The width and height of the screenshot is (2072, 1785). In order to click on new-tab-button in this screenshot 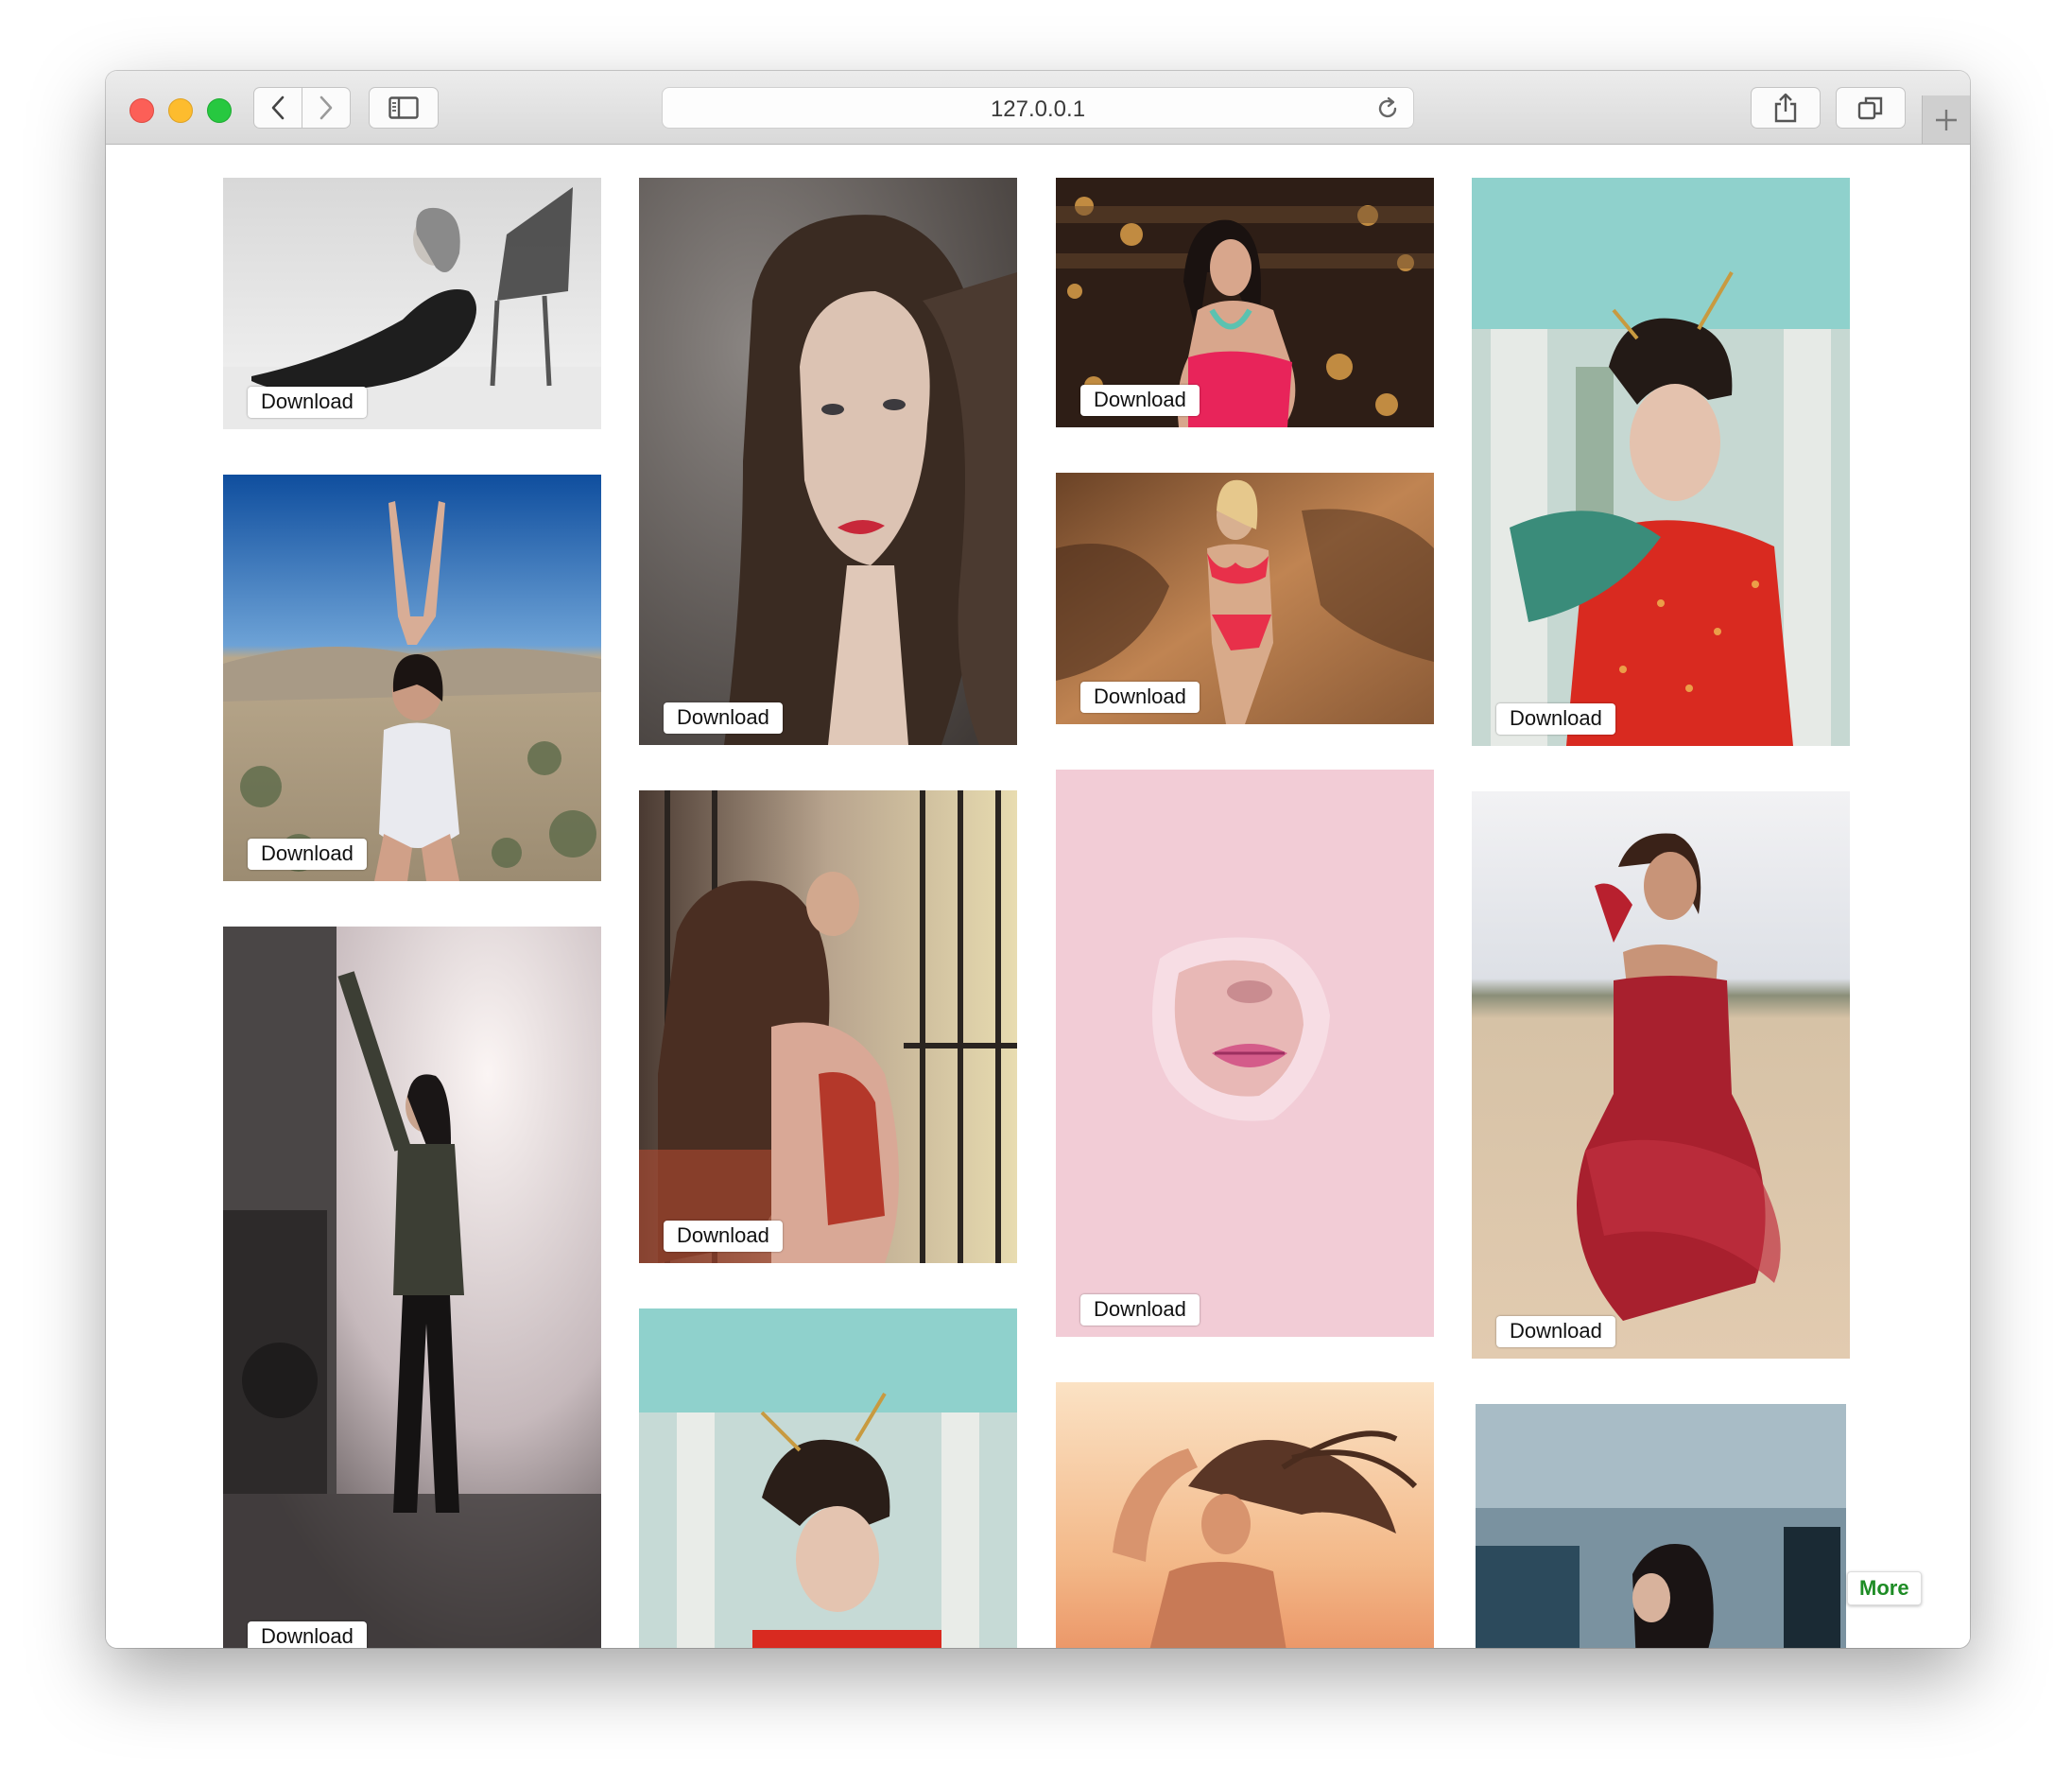, I will do `click(1946, 119)`.